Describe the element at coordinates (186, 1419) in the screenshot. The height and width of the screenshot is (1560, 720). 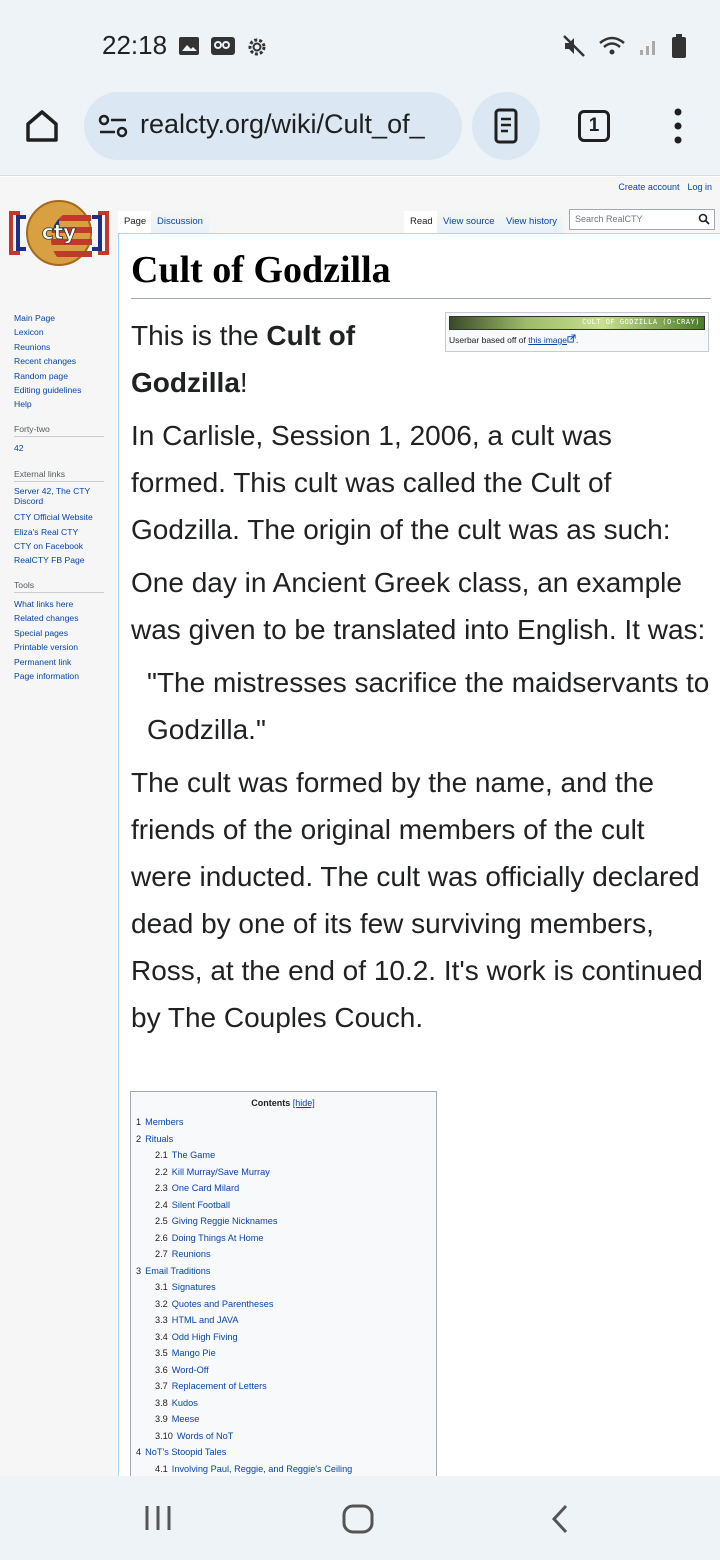
I see `toc-item-label: Meese` at that location.